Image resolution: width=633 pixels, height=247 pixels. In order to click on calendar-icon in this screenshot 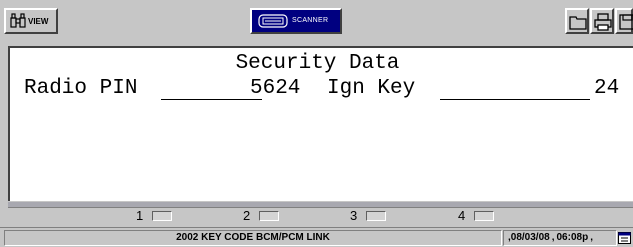, I will do `click(624, 237)`.